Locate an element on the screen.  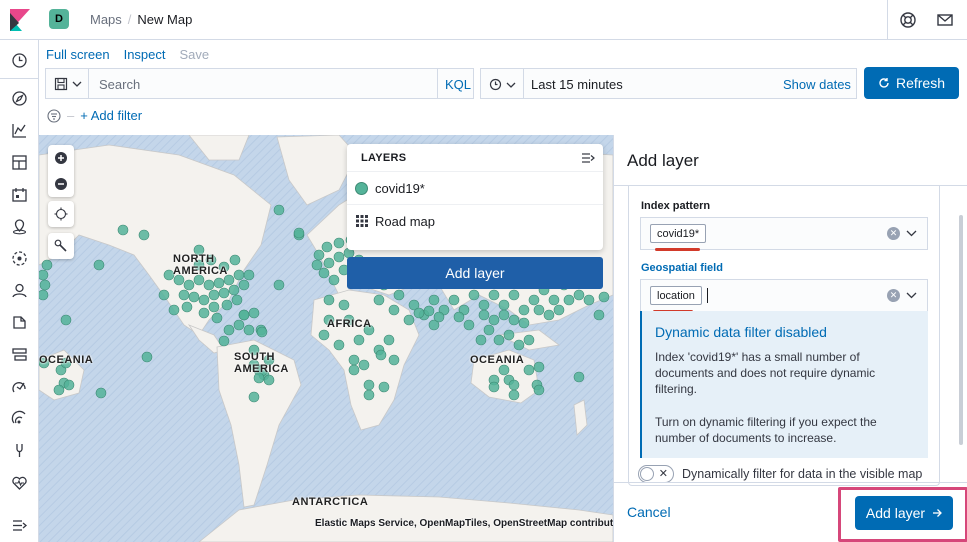
machine-learning-icon is located at coordinates (19, 258).